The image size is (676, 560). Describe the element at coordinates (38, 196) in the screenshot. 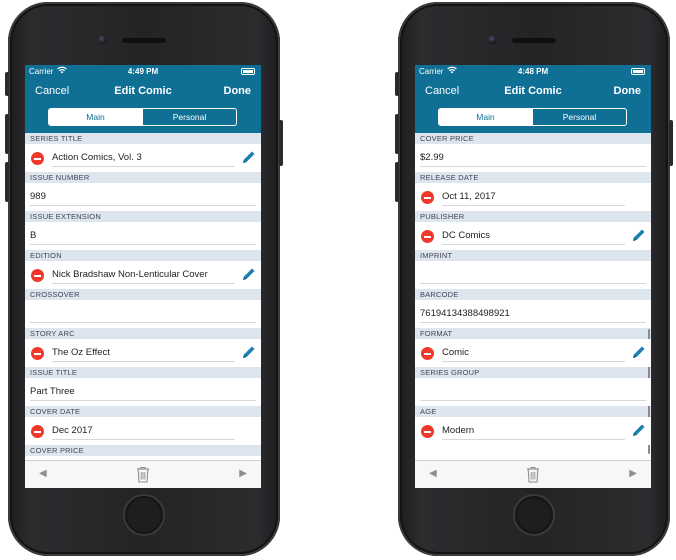

I see `field-value: 989` at that location.